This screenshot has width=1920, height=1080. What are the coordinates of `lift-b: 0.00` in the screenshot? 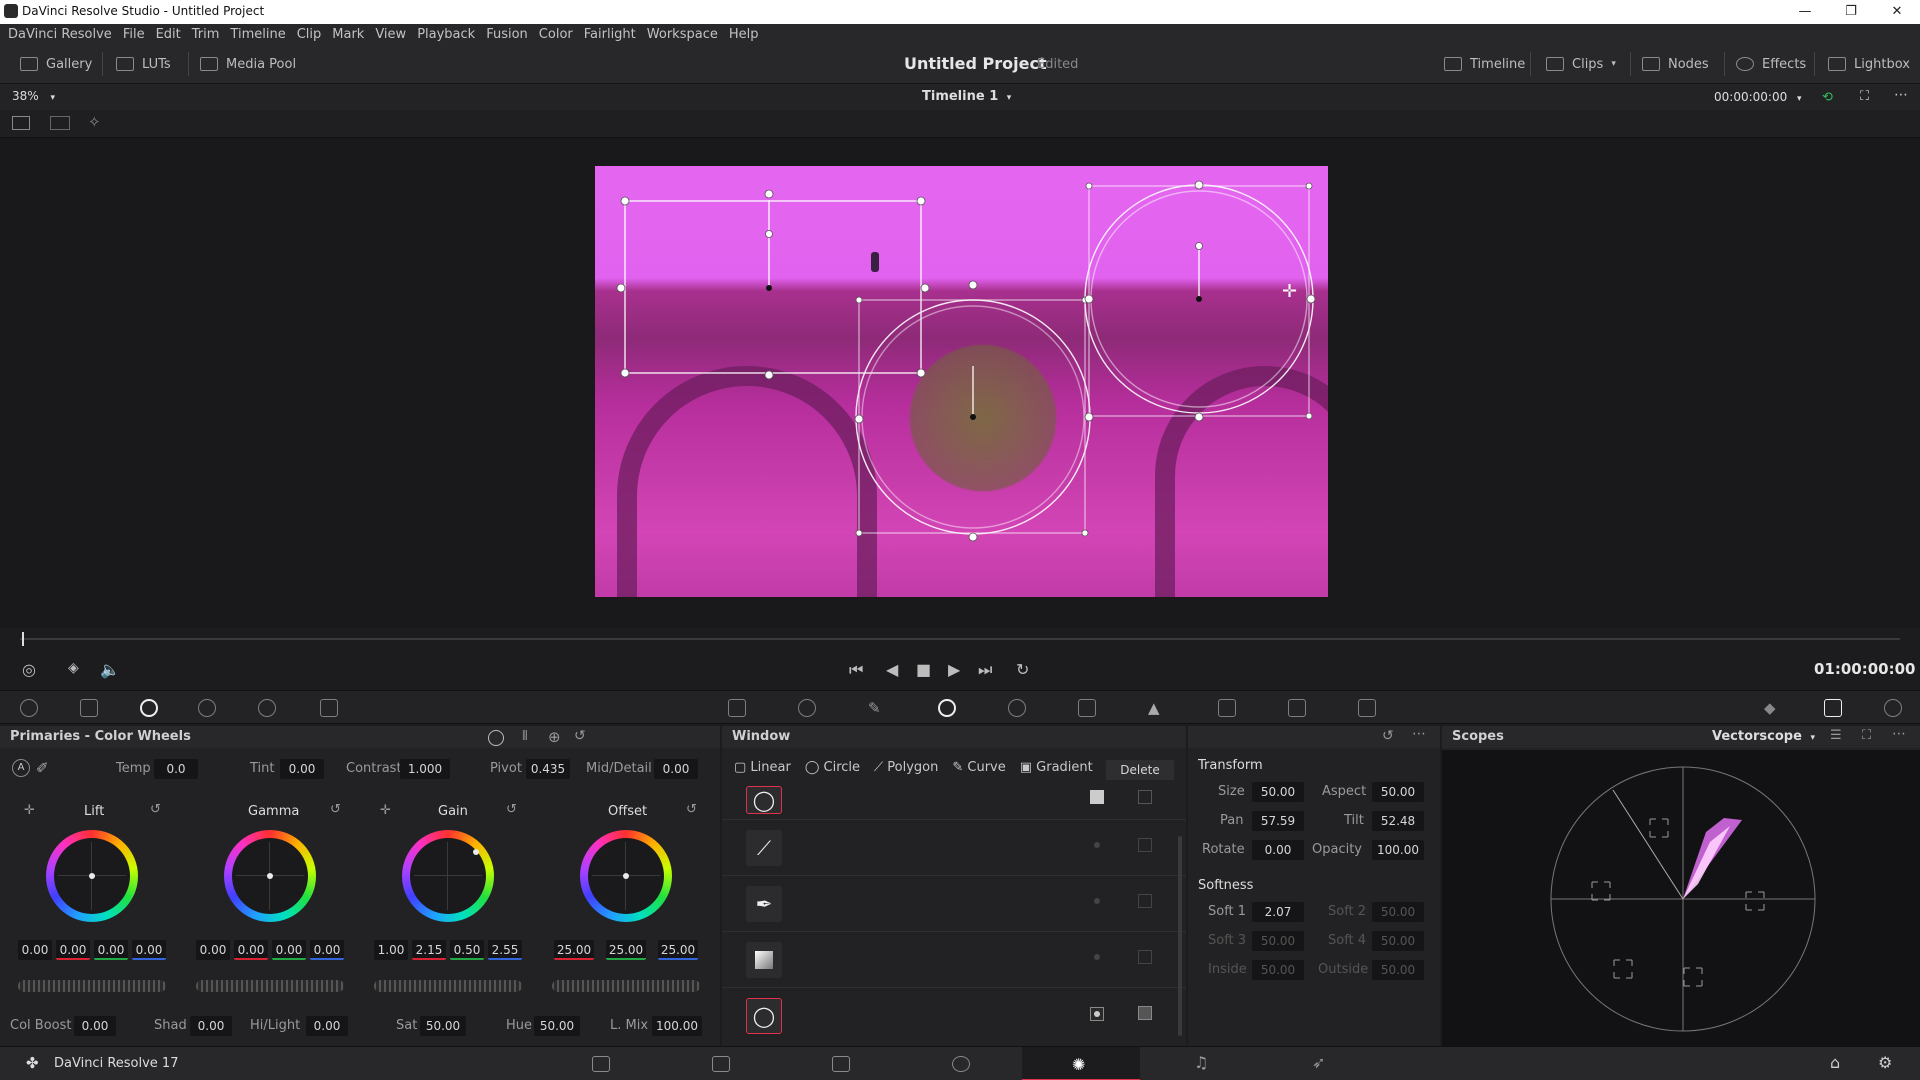 It's located at (149, 950).